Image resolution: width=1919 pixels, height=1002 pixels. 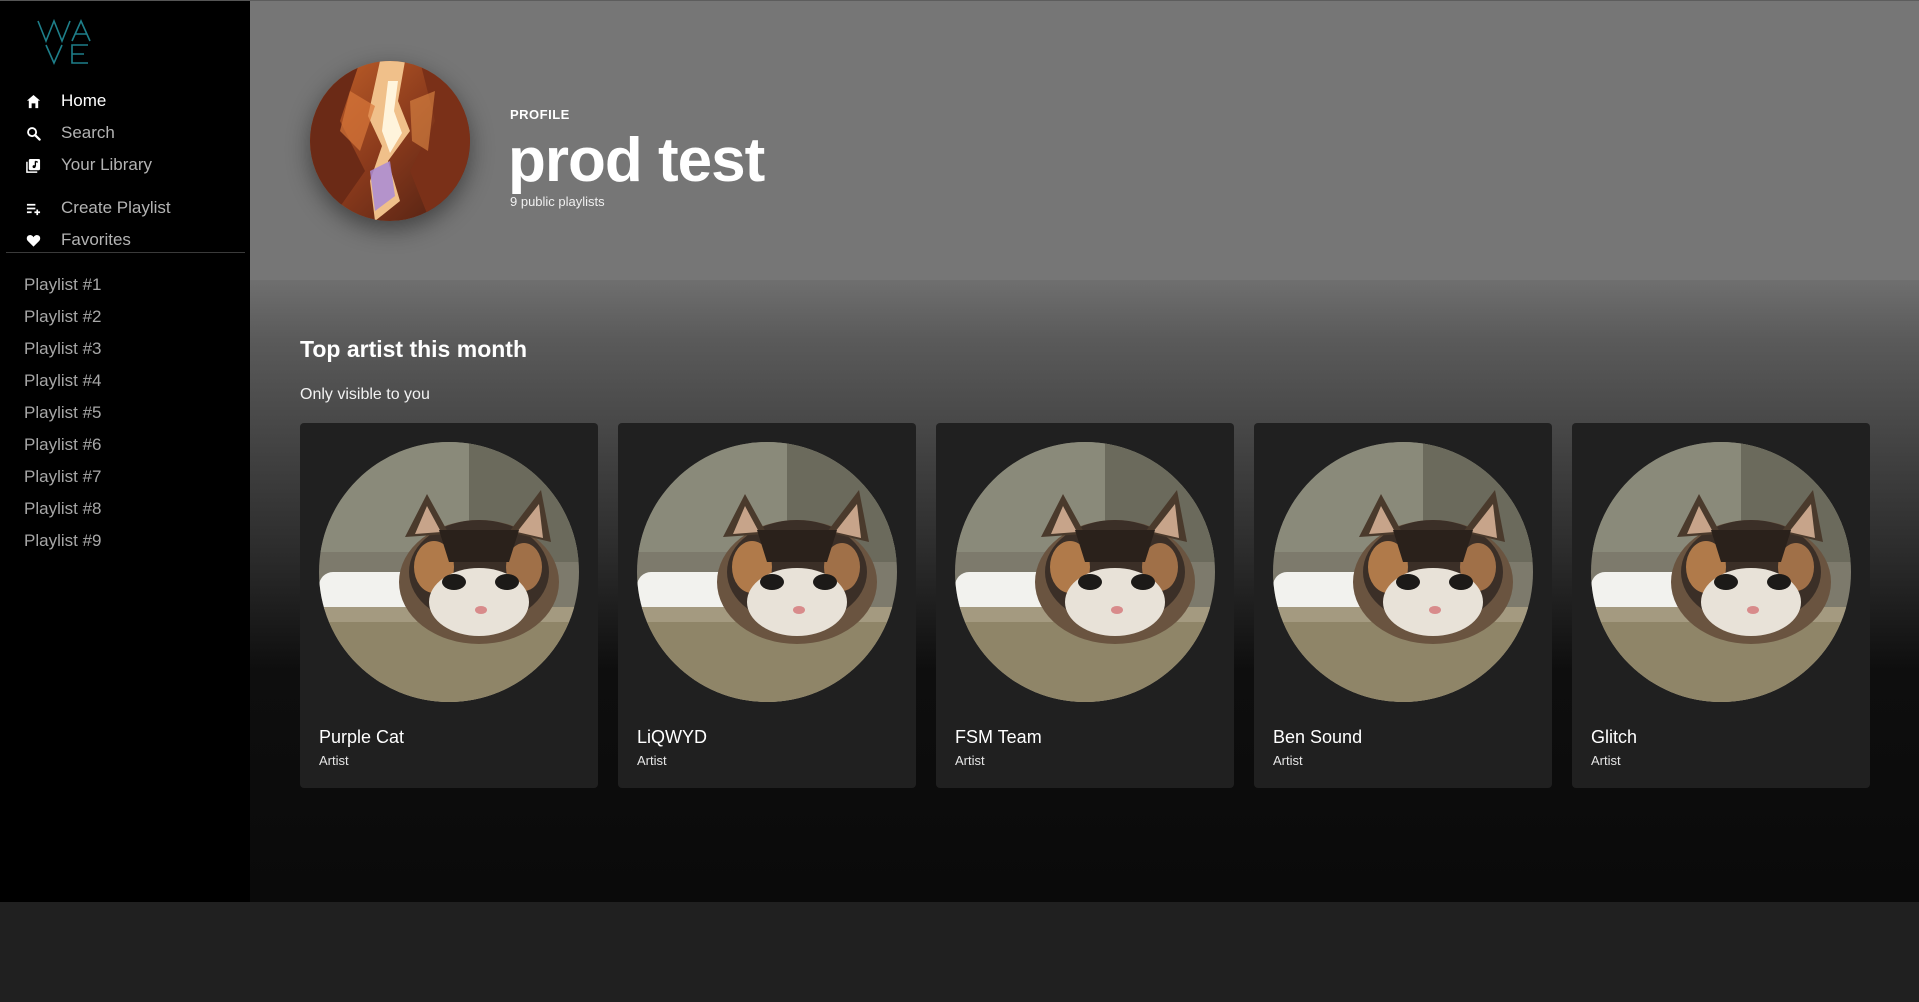 I want to click on nav-home-label: Home, so click(x=84, y=100).